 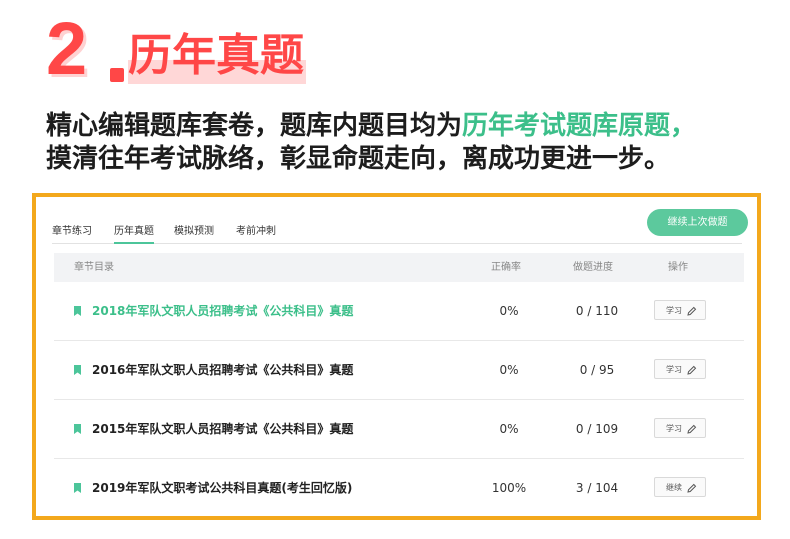 I want to click on progress-value: 0 / 109, so click(x=597, y=429).